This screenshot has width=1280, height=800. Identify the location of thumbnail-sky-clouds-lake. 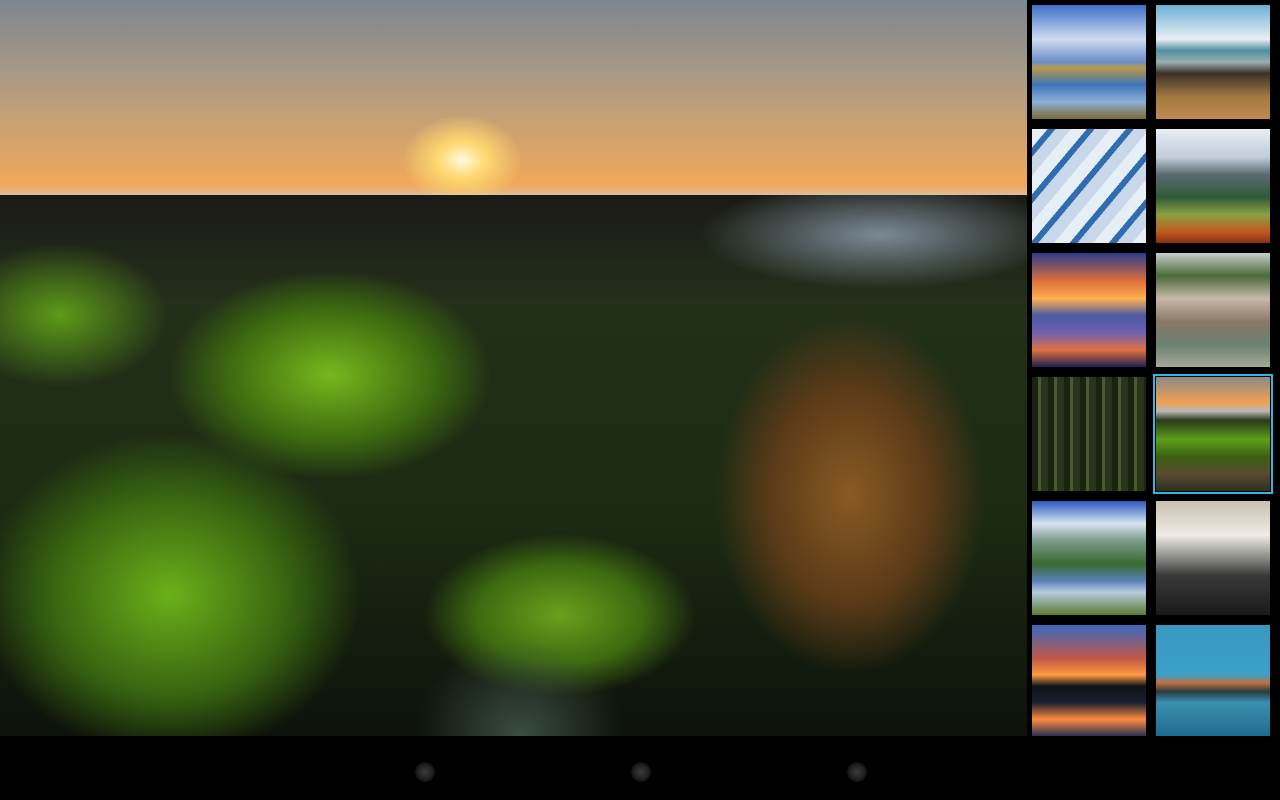
(1089, 62).